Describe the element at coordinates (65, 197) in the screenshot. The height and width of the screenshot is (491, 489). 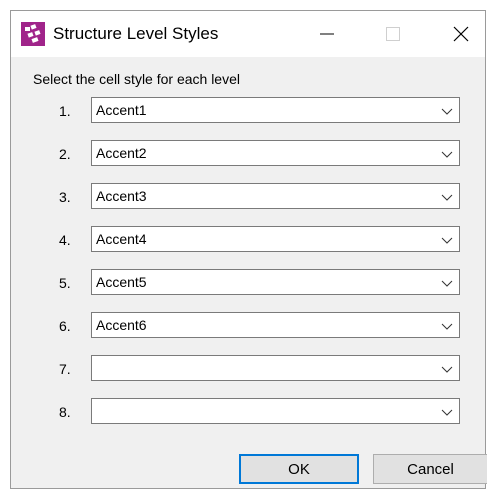
I see `level-number: 3.` at that location.